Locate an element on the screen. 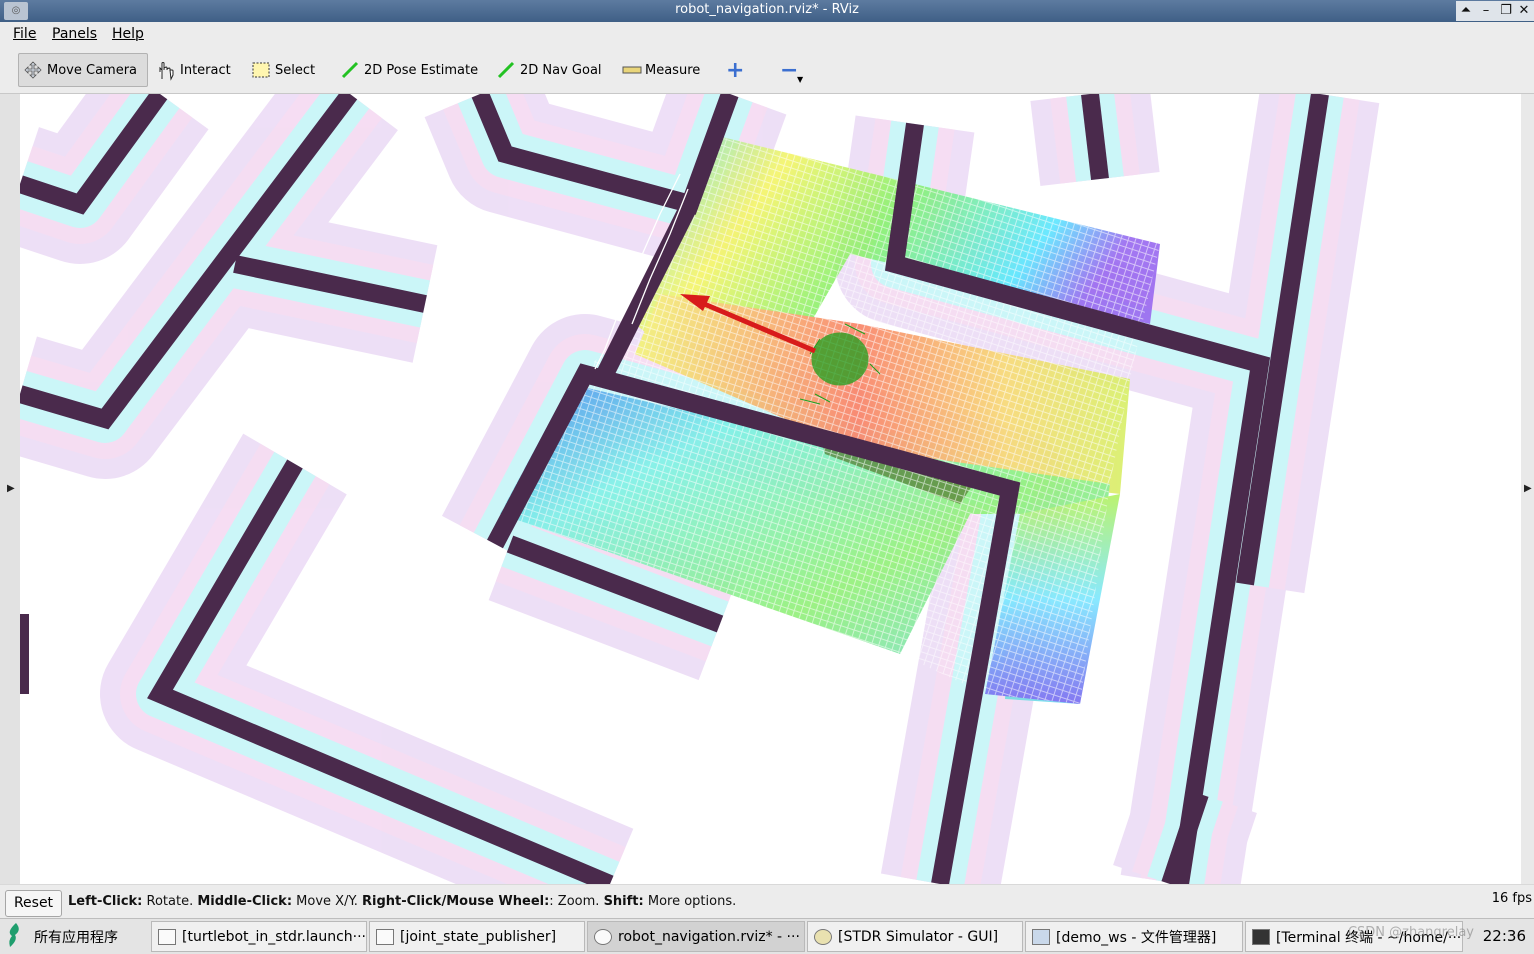 The height and width of the screenshot is (954, 1534). move-camera-tool: Move Camera is located at coordinates (83, 70).